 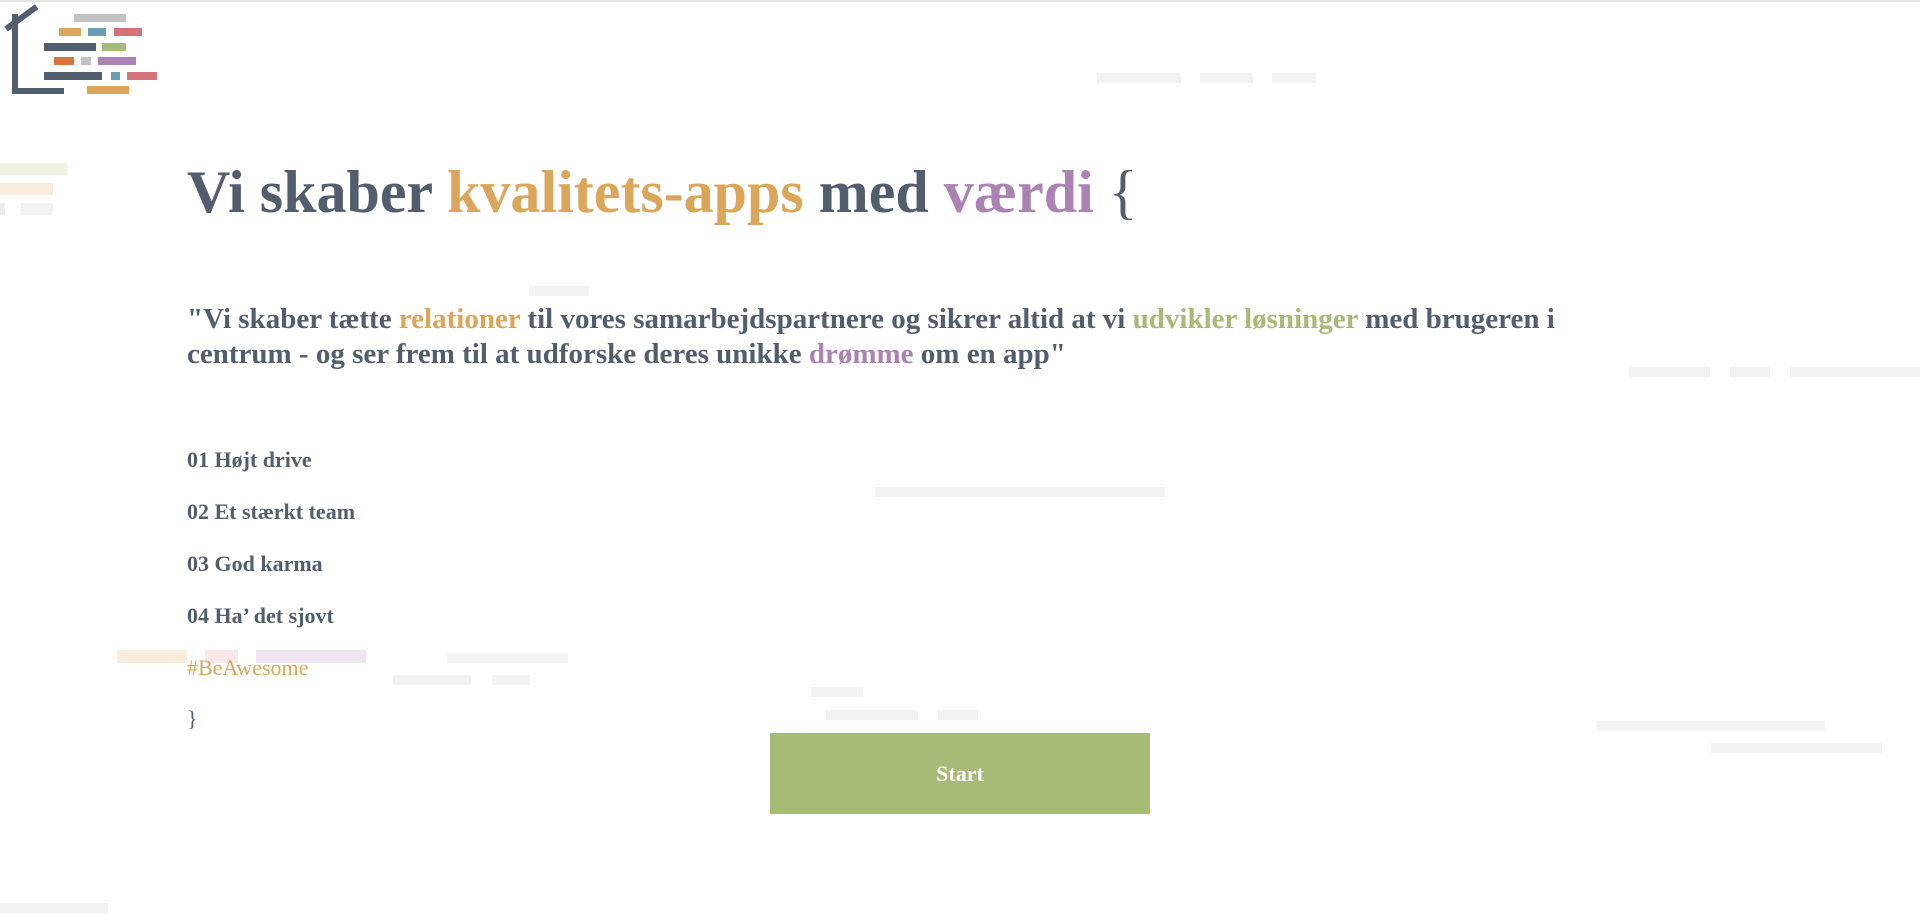 I want to click on page-title: Vi skaber kvalitets-apps med værdi {, so click(x=662, y=192).